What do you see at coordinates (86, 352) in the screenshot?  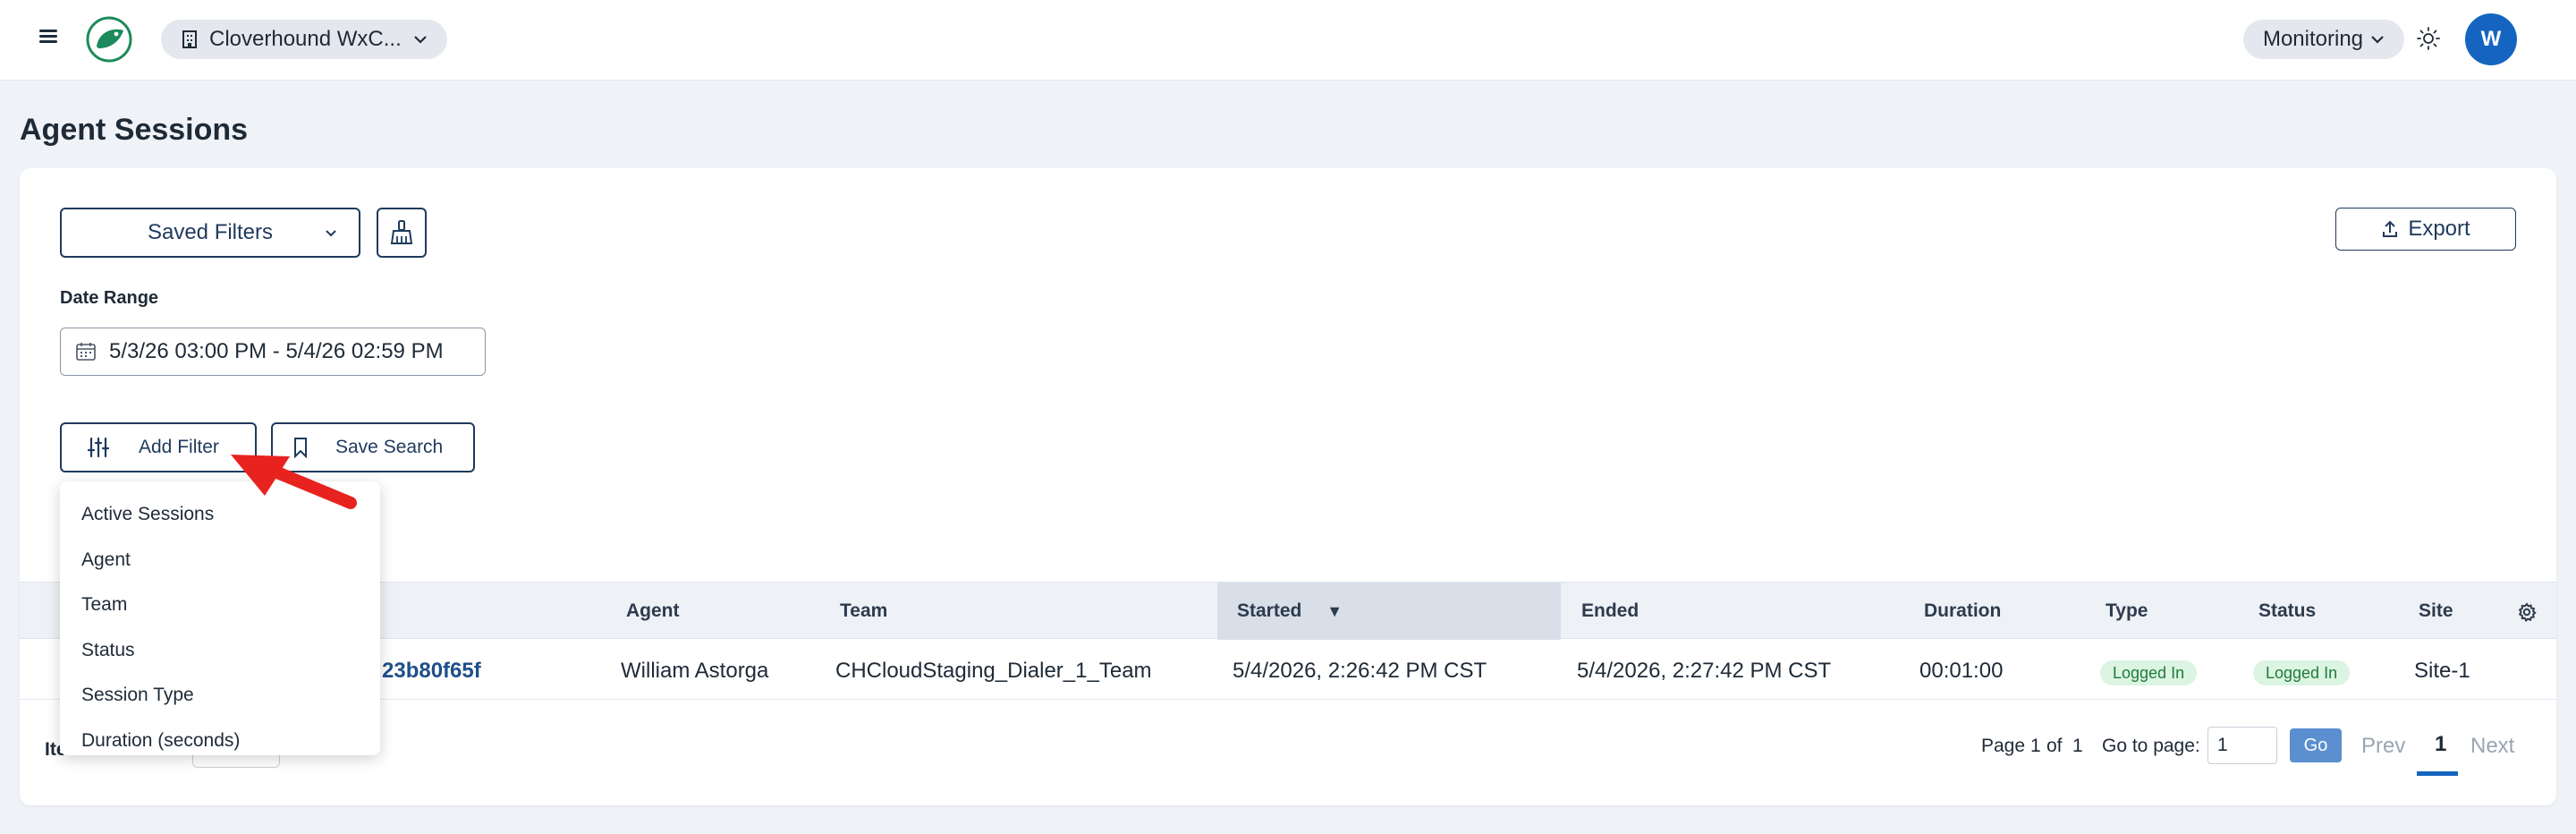 I see `calendar-icon` at bounding box center [86, 352].